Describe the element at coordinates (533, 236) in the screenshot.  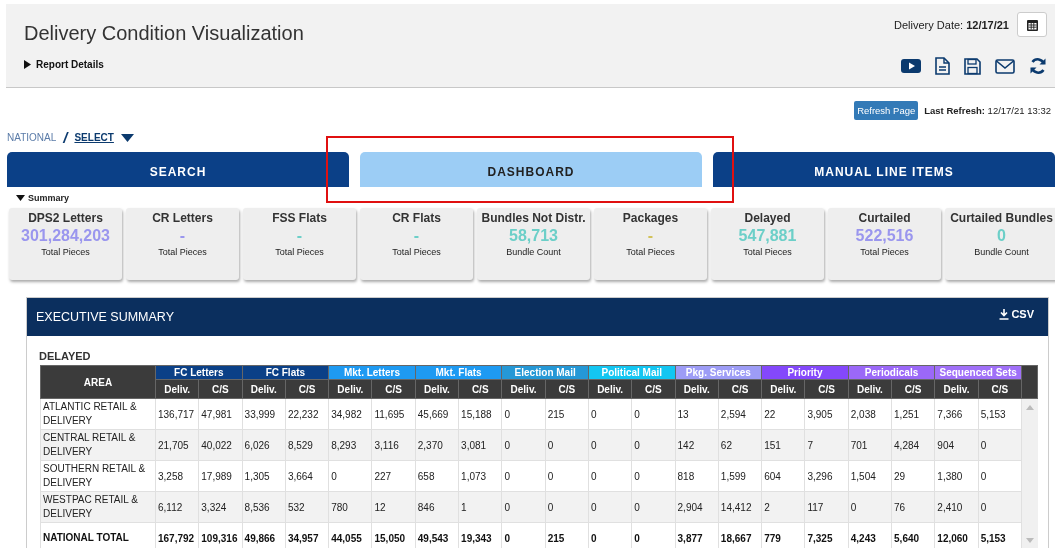
I see `card-value: 58,713` at that location.